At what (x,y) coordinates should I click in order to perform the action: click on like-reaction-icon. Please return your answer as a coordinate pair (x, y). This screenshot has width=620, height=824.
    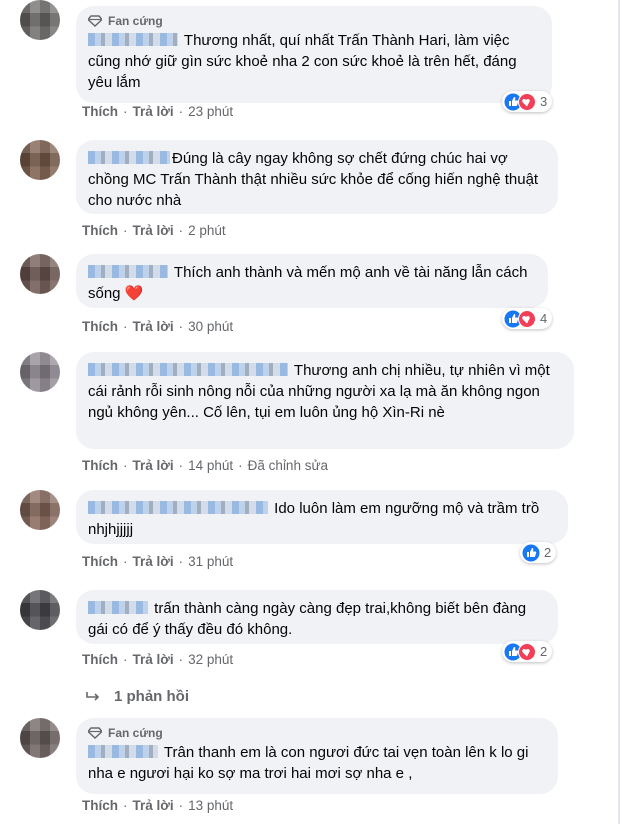
    Looking at the image, I should click on (531, 552).